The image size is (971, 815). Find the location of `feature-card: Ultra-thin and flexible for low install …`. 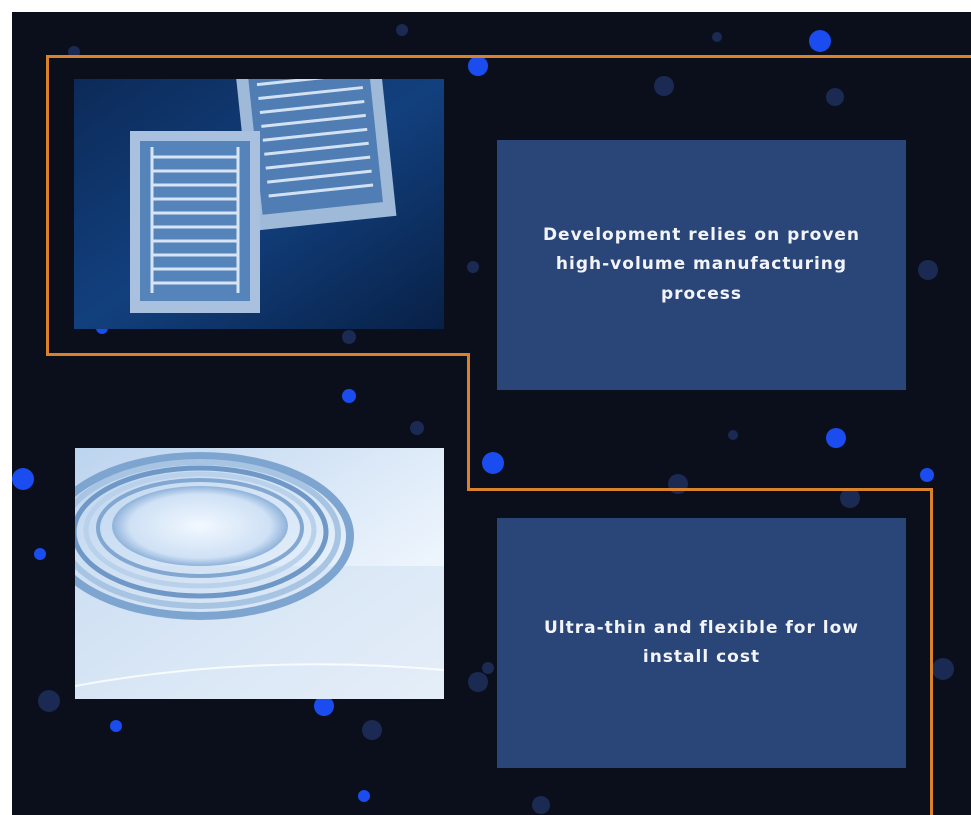

feature-card: Ultra-thin and flexible for low install … is located at coordinates (701, 643).